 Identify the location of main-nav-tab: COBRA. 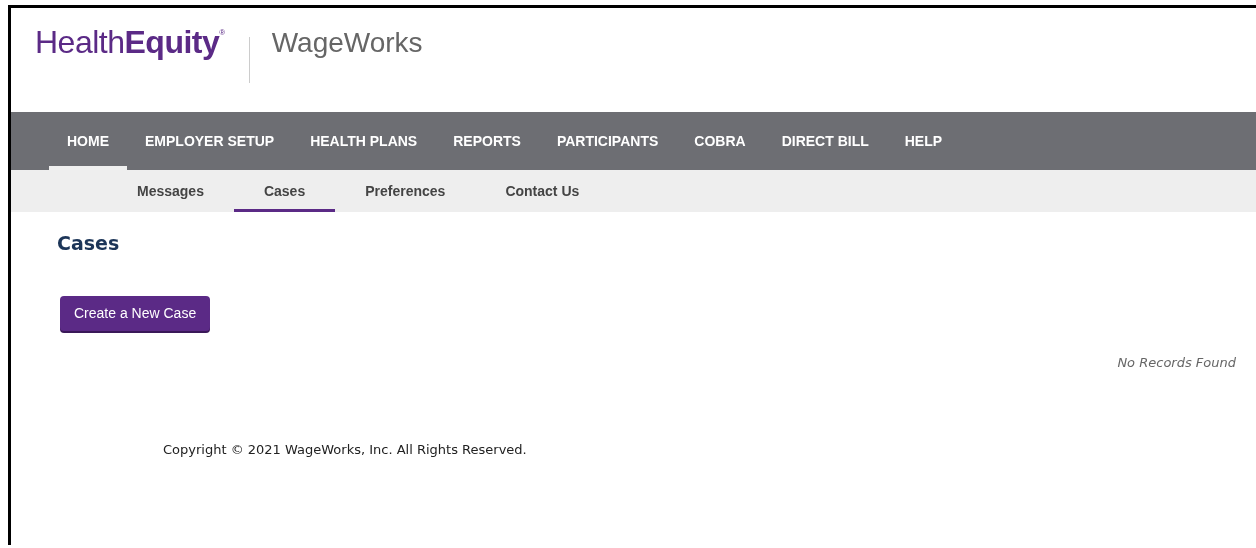
(720, 141).